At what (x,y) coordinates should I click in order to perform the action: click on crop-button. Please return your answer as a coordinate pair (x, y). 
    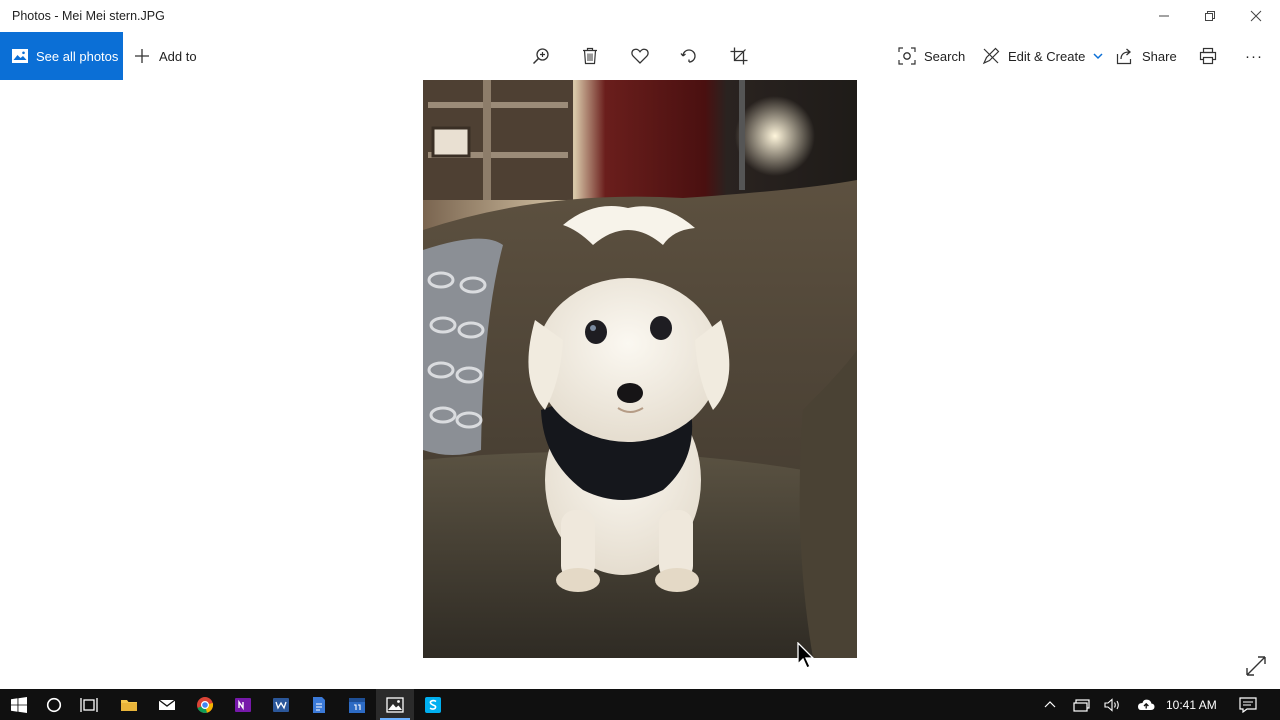
    Looking at the image, I should click on (739, 56).